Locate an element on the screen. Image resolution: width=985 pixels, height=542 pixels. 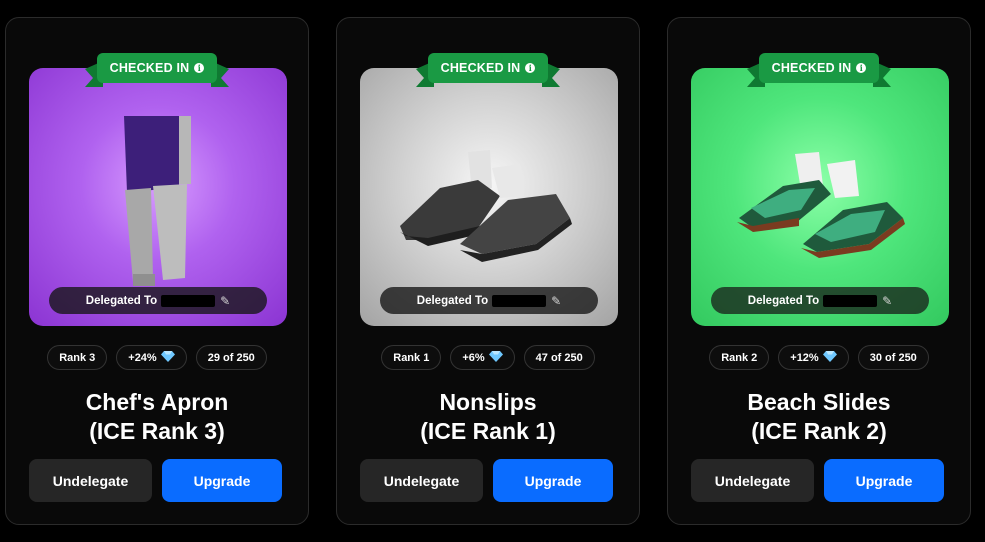
count-text: 47 of 250 is located at coordinates (559, 357).